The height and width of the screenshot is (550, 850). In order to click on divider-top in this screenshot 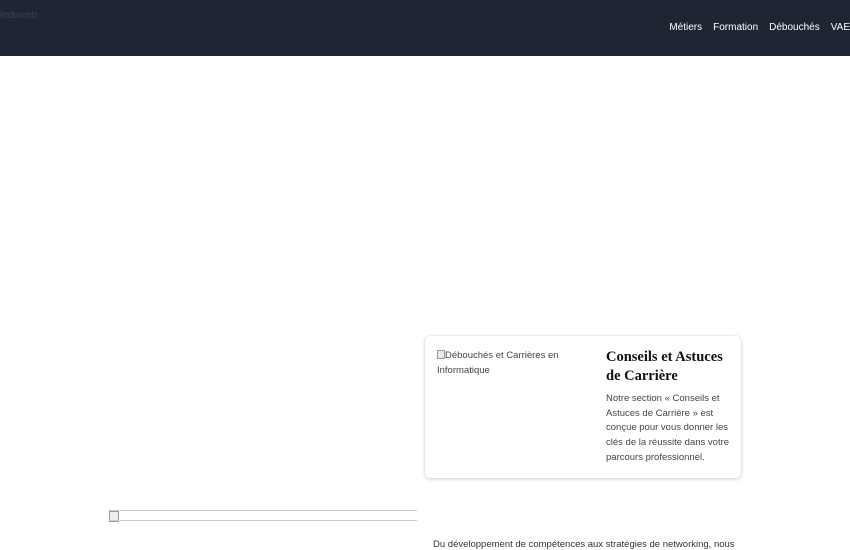, I will do `click(263, 510)`.